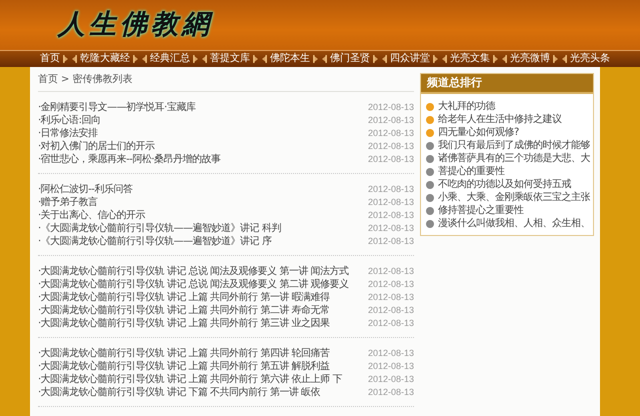 This screenshot has height=416, width=640. What do you see at coordinates (117, 107) in the screenshot?
I see `article-link: ·金刚精要引导文——初学悦耳·宝藏库` at bounding box center [117, 107].